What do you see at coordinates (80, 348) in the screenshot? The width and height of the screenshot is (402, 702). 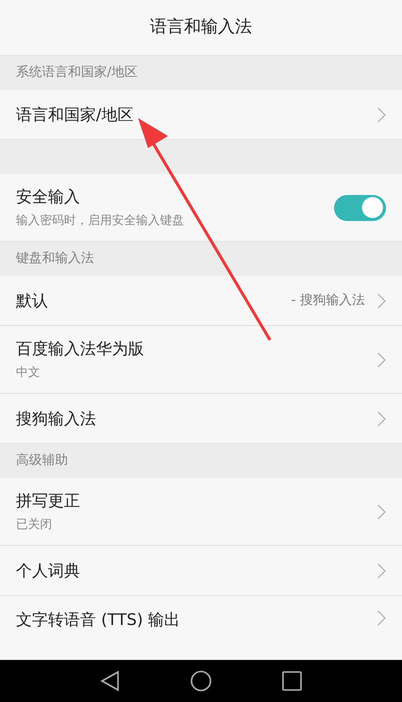 I see `row-title: 百度输入法华为版` at bounding box center [80, 348].